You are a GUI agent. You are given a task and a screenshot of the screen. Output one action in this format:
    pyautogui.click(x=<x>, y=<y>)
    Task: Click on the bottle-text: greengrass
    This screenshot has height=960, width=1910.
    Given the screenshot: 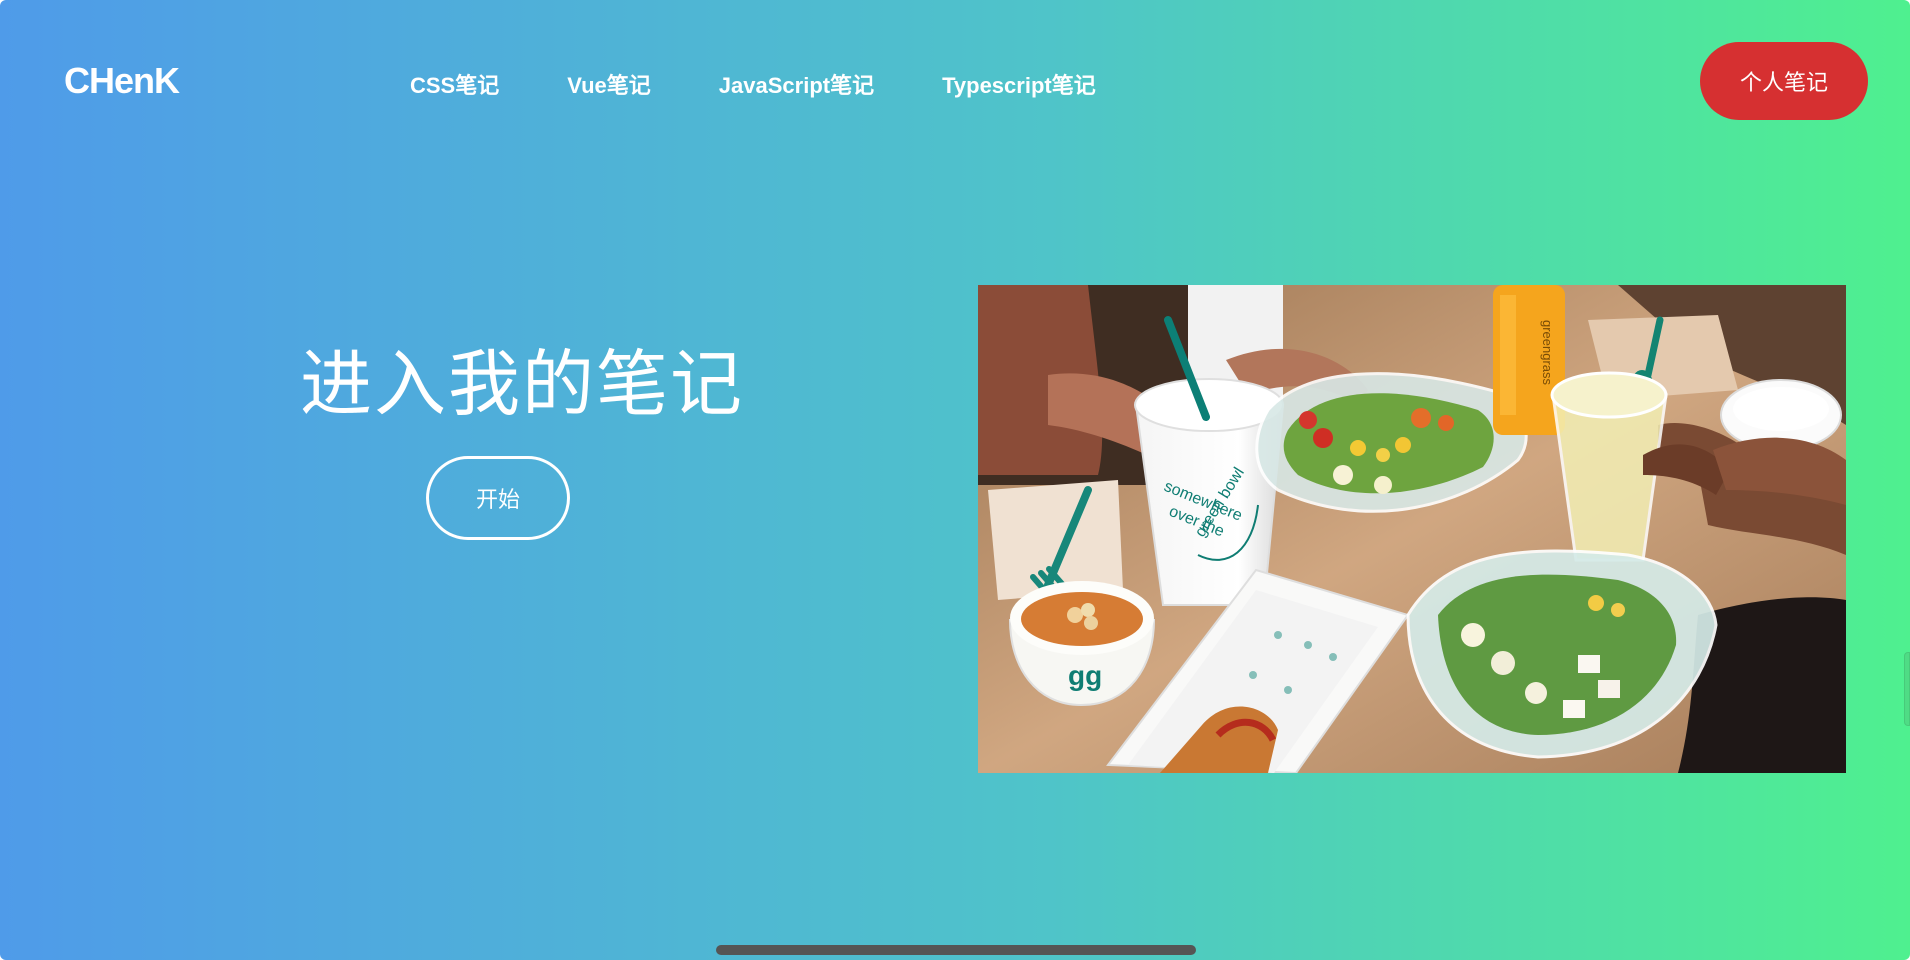 What is the action you would take?
    pyautogui.click(x=1547, y=353)
    